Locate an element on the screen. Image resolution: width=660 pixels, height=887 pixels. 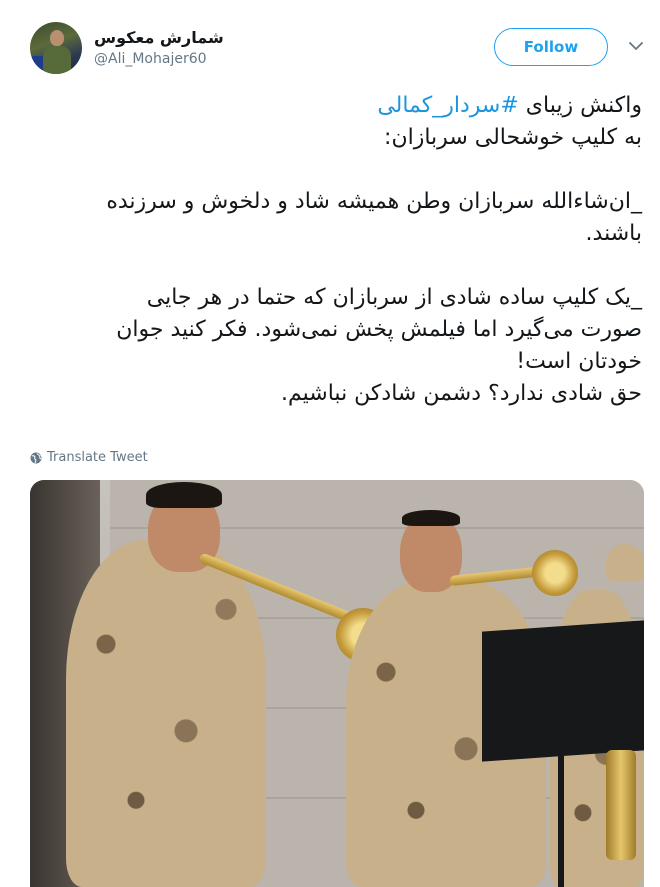
music-stand is located at coordinates (563, 691).